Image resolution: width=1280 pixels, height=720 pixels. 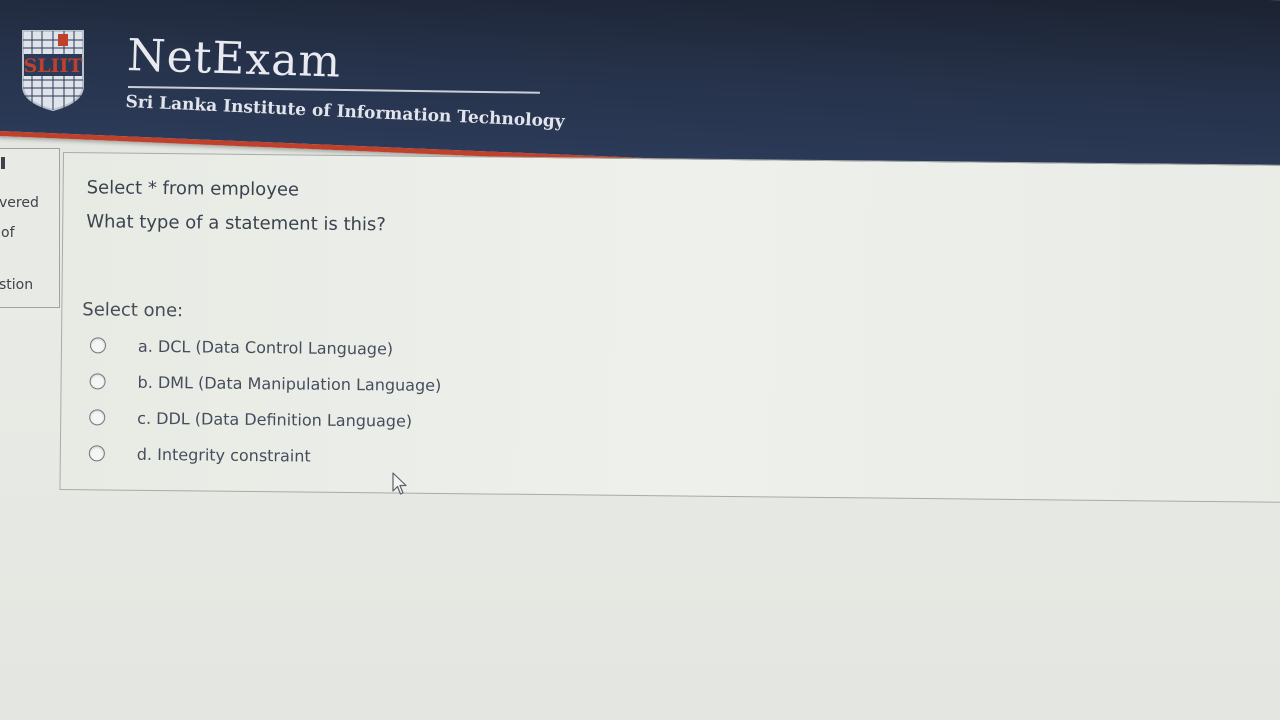 What do you see at coordinates (399, 483) in the screenshot?
I see `mouse-pointer-icon` at bounding box center [399, 483].